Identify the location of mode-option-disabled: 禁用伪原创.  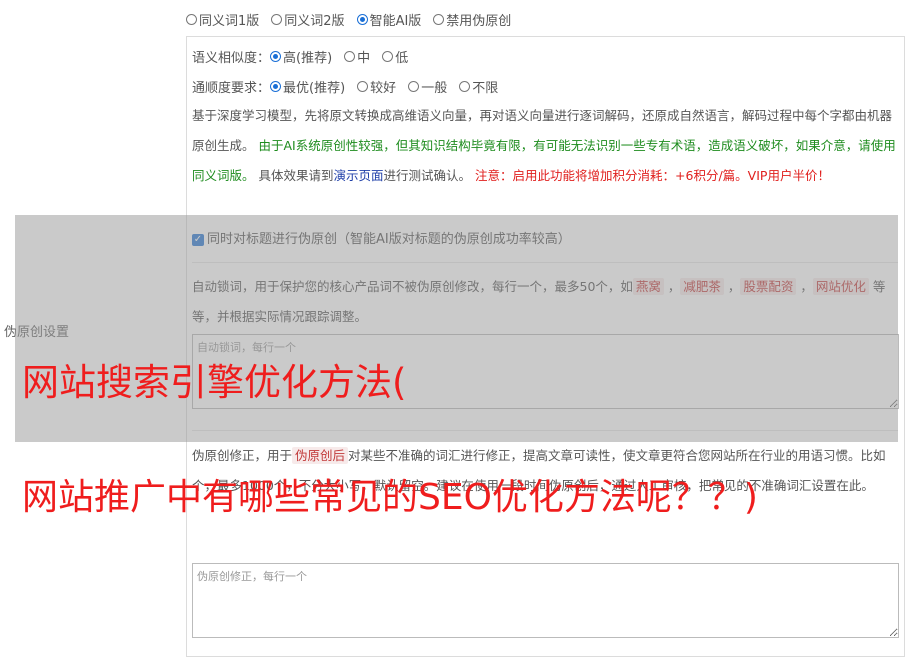
(472, 19).